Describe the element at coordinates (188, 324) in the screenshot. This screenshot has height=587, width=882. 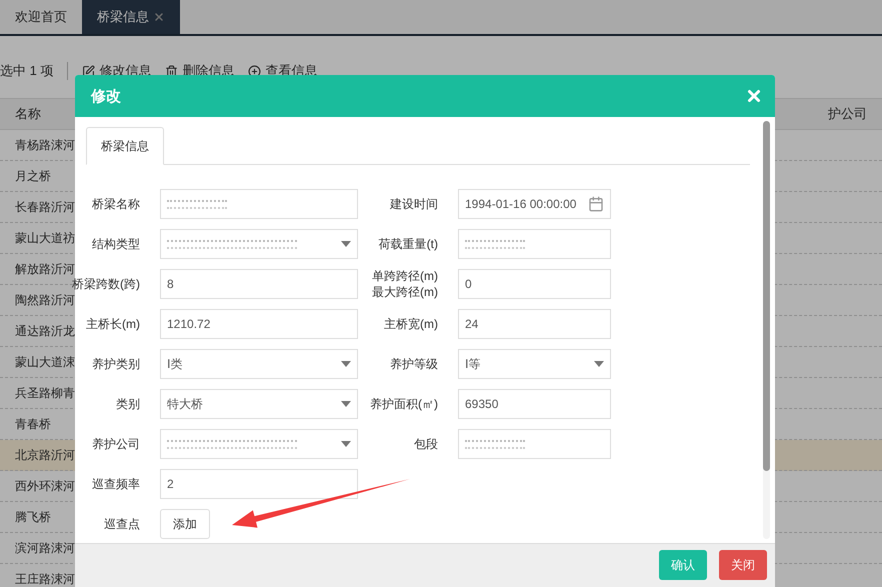
I see `field-value: 1210.72` at that location.